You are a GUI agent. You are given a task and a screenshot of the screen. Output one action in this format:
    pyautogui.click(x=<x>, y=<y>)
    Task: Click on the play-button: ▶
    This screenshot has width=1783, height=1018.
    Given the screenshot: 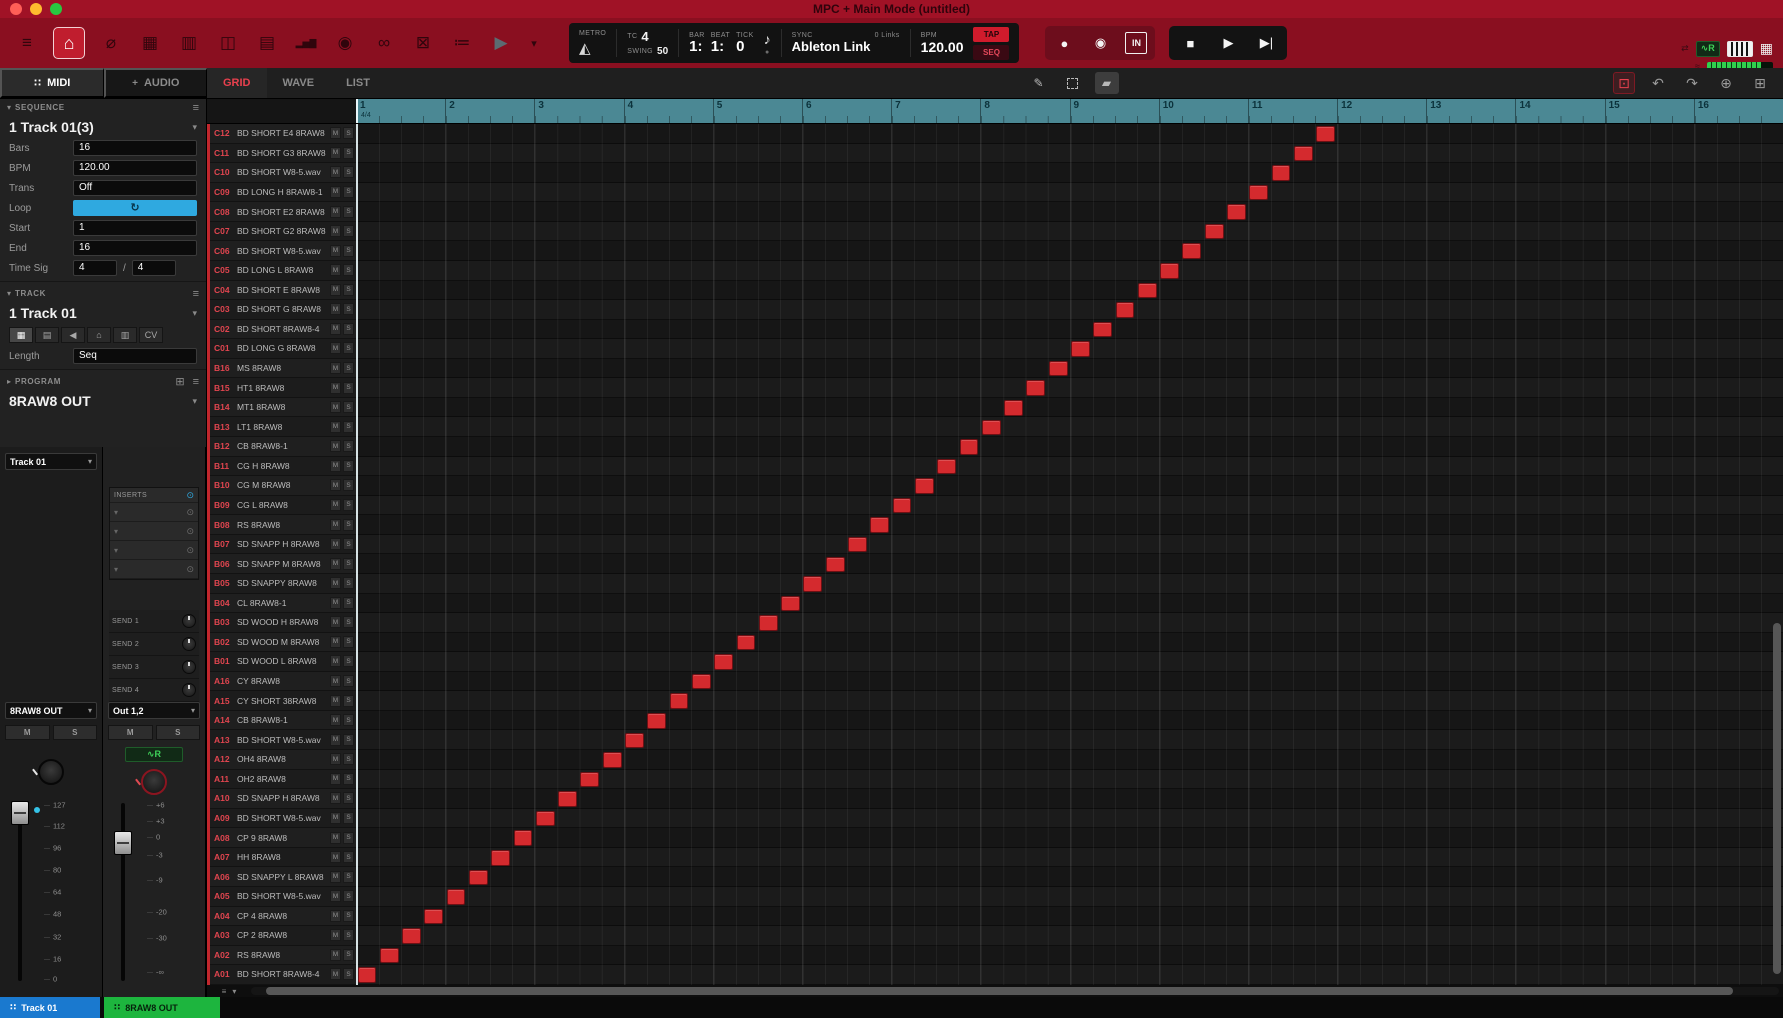 What is the action you would take?
    pyautogui.click(x=1228, y=43)
    